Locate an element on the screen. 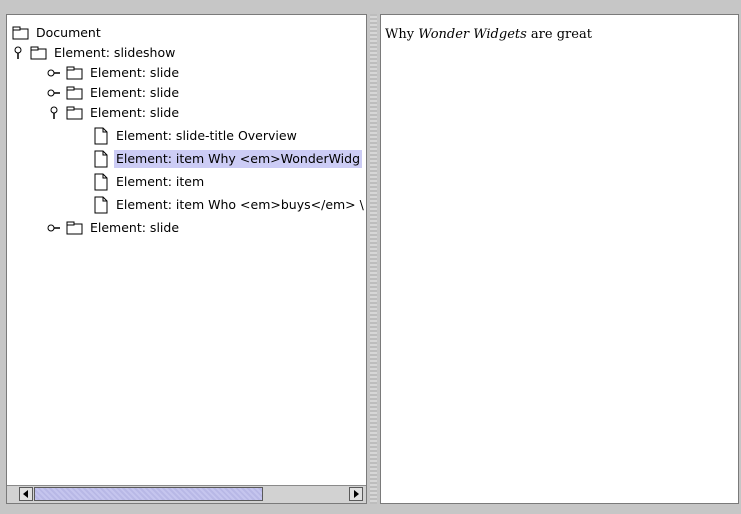 This screenshot has width=741, height=514. tree-node-slide-title: Element: slide-title Overview is located at coordinates (195, 136).